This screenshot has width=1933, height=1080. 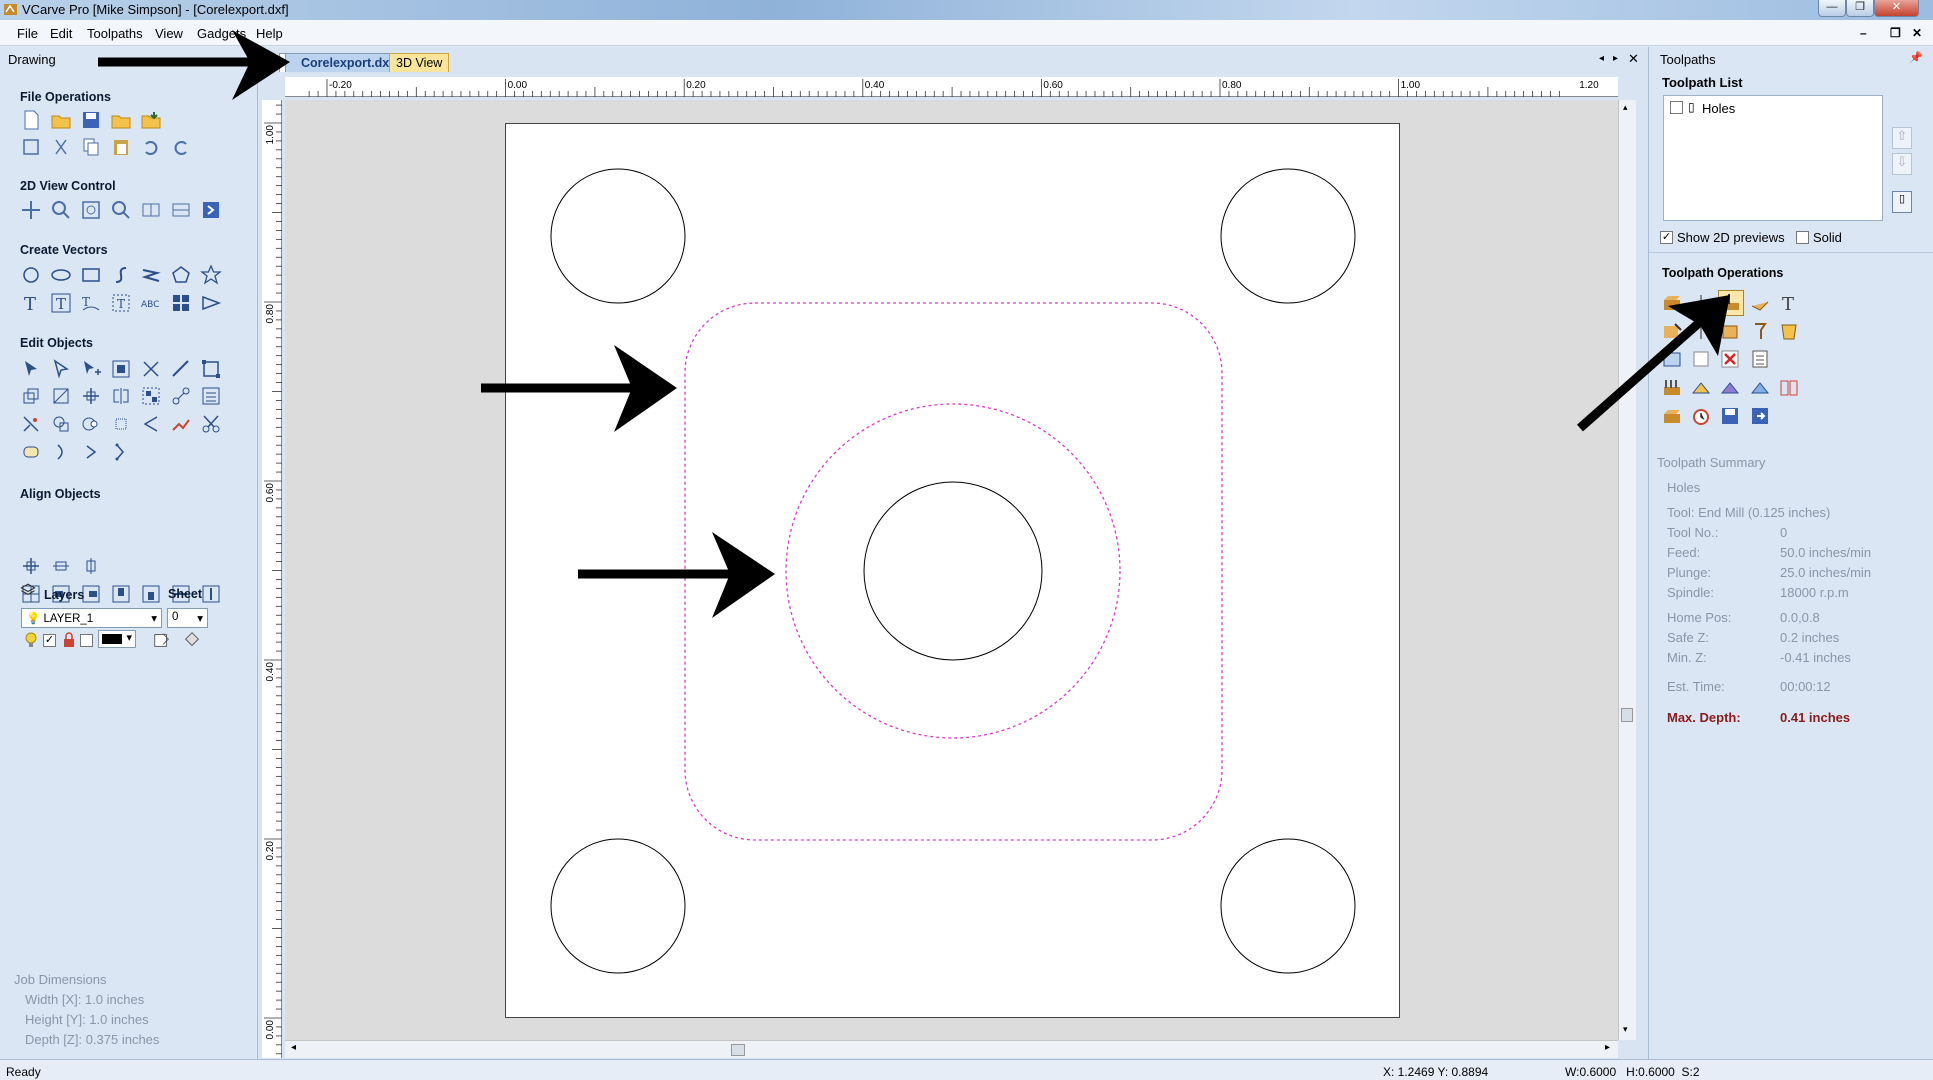 I want to click on status-ready: Ready, so click(x=23, y=1072).